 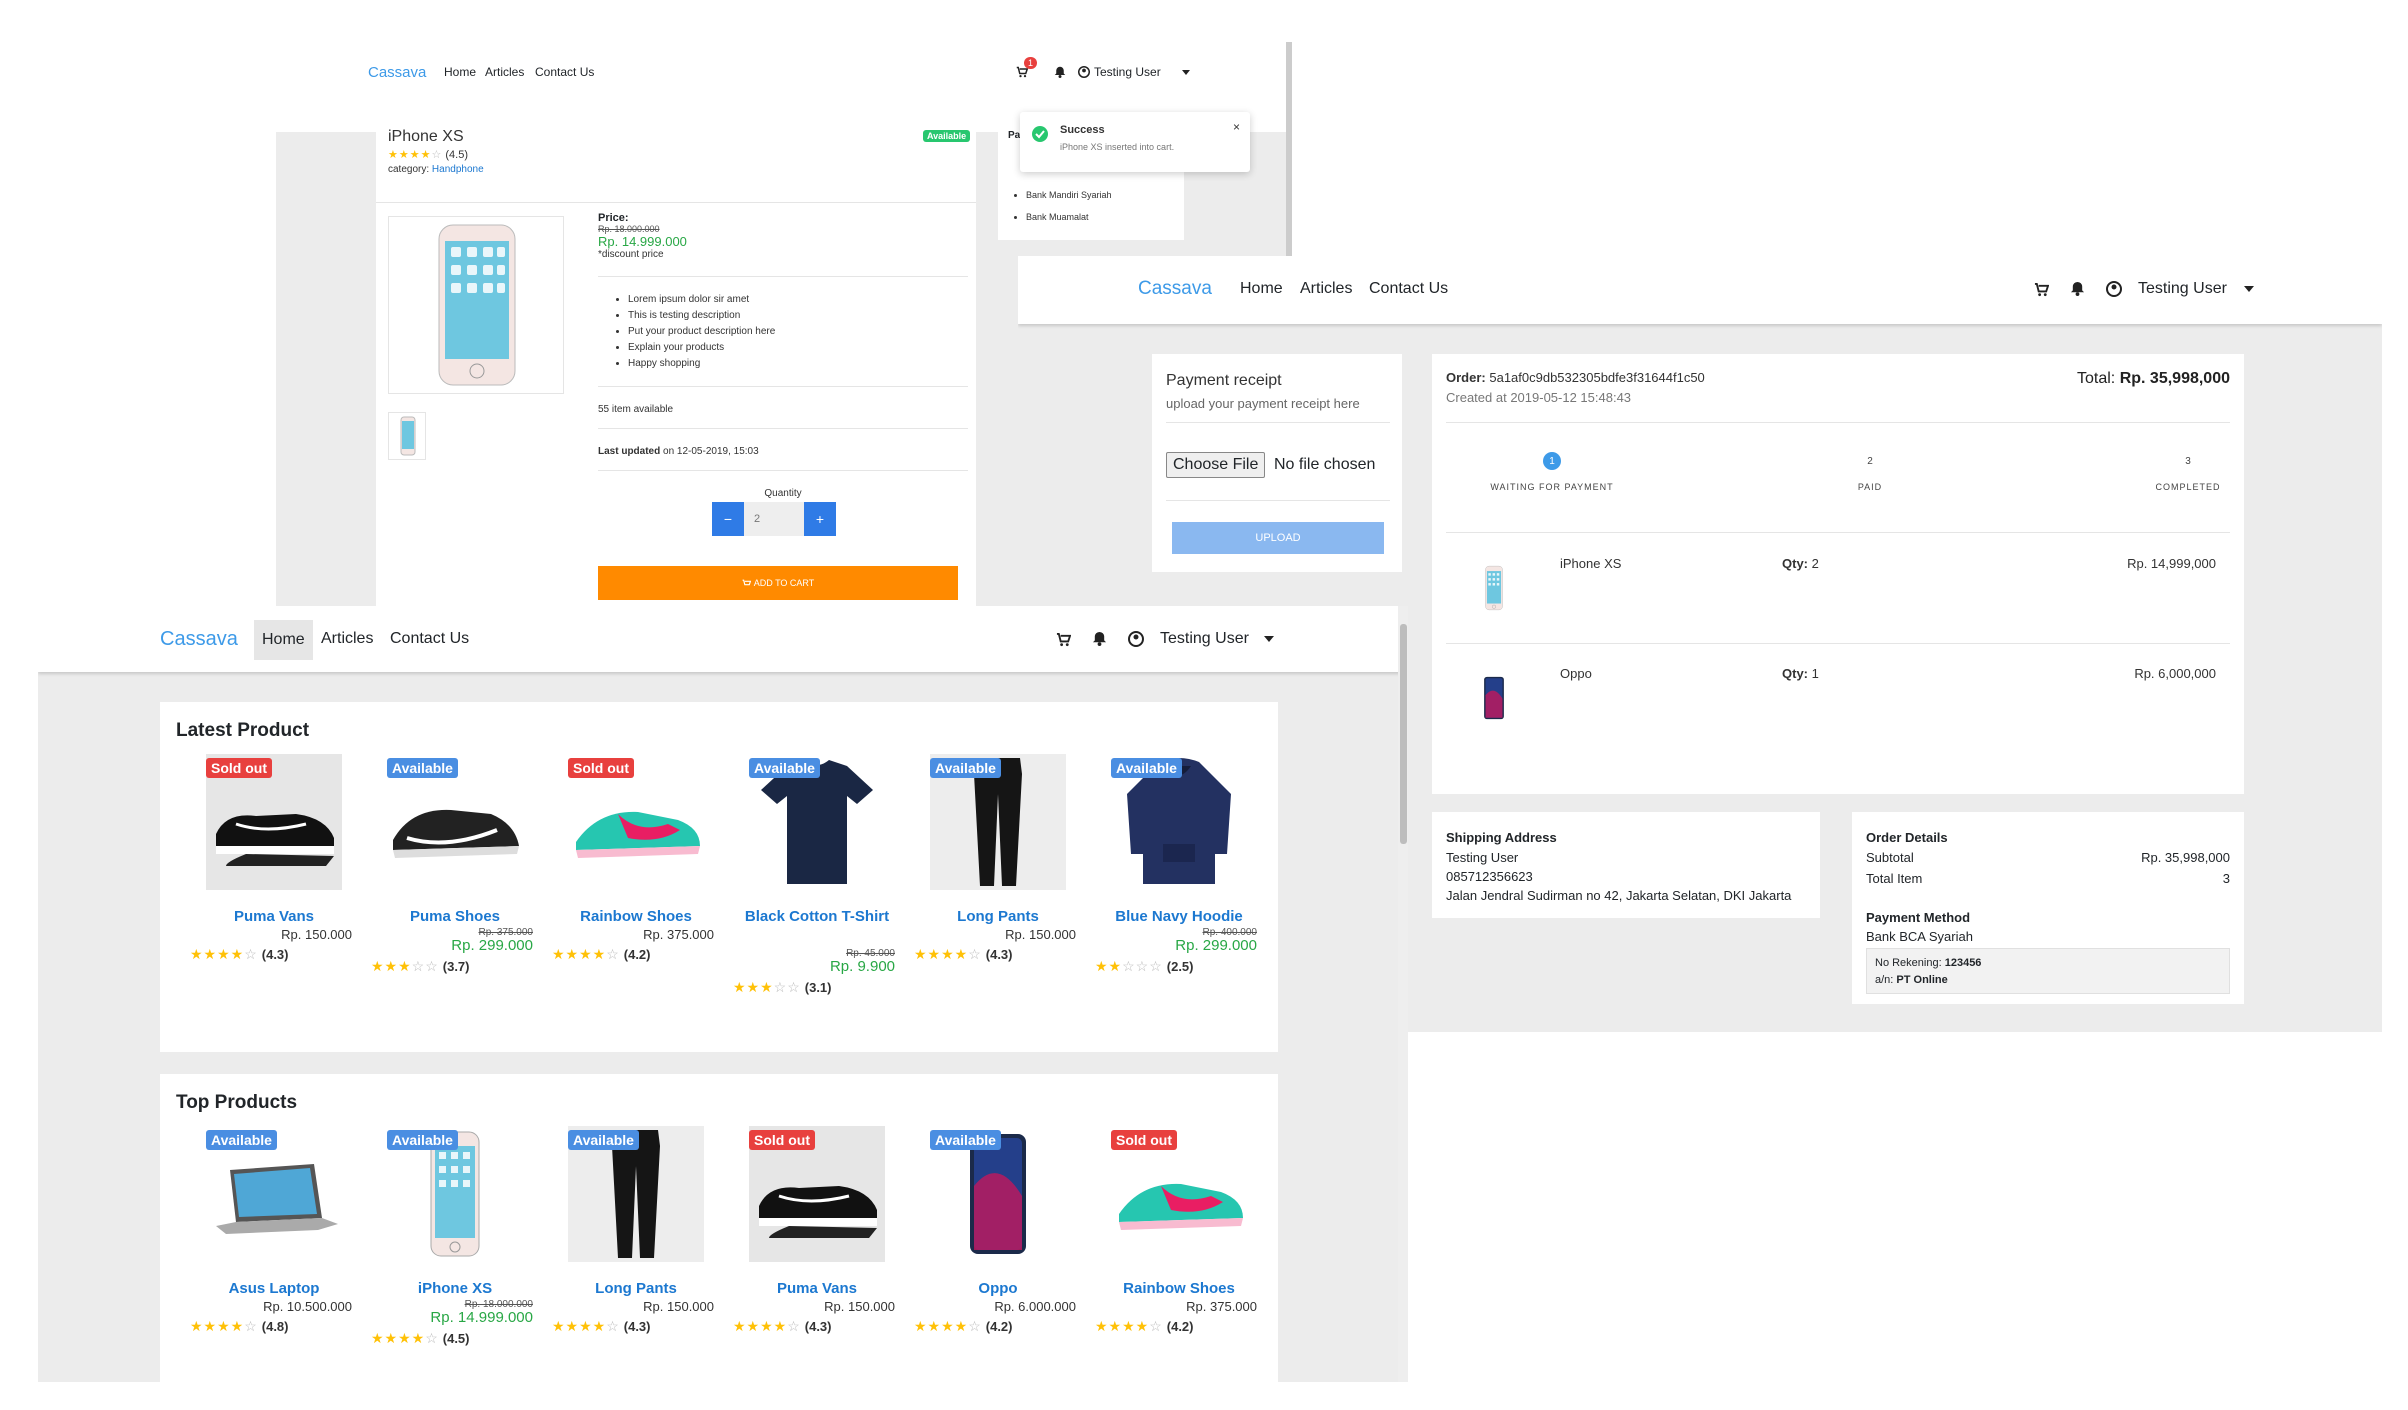 What do you see at coordinates (2171, 563) in the screenshot?
I see `order-item-price: Rp. 14,999,000` at bounding box center [2171, 563].